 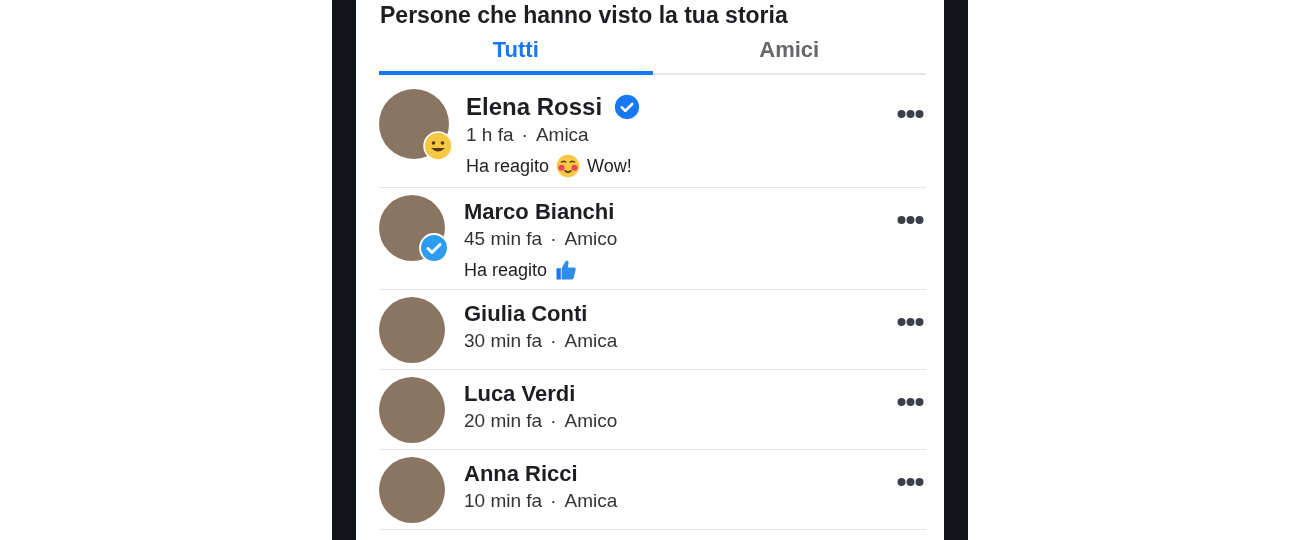 What do you see at coordinates (568, 166) in the screenshot?
I see `emoji-face-icon` at bounding box center [568, 166].